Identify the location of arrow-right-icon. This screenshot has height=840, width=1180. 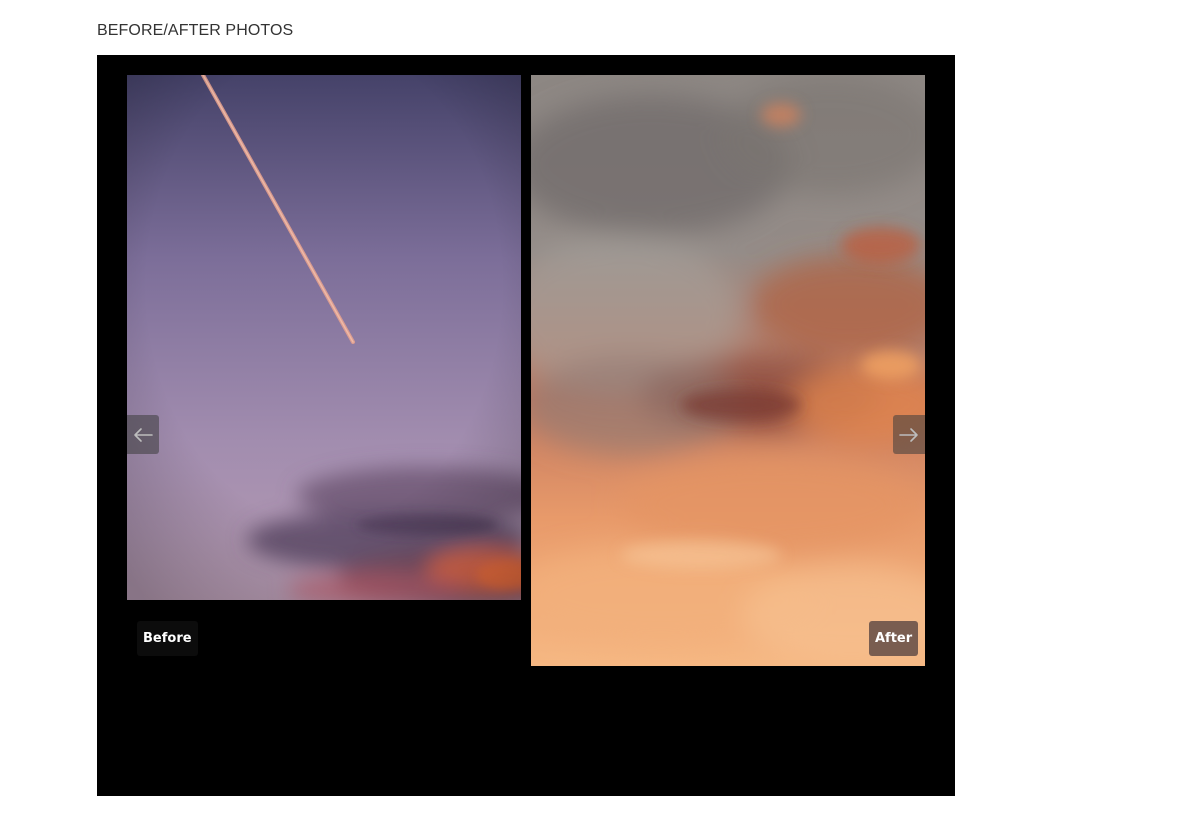
(908, 434).